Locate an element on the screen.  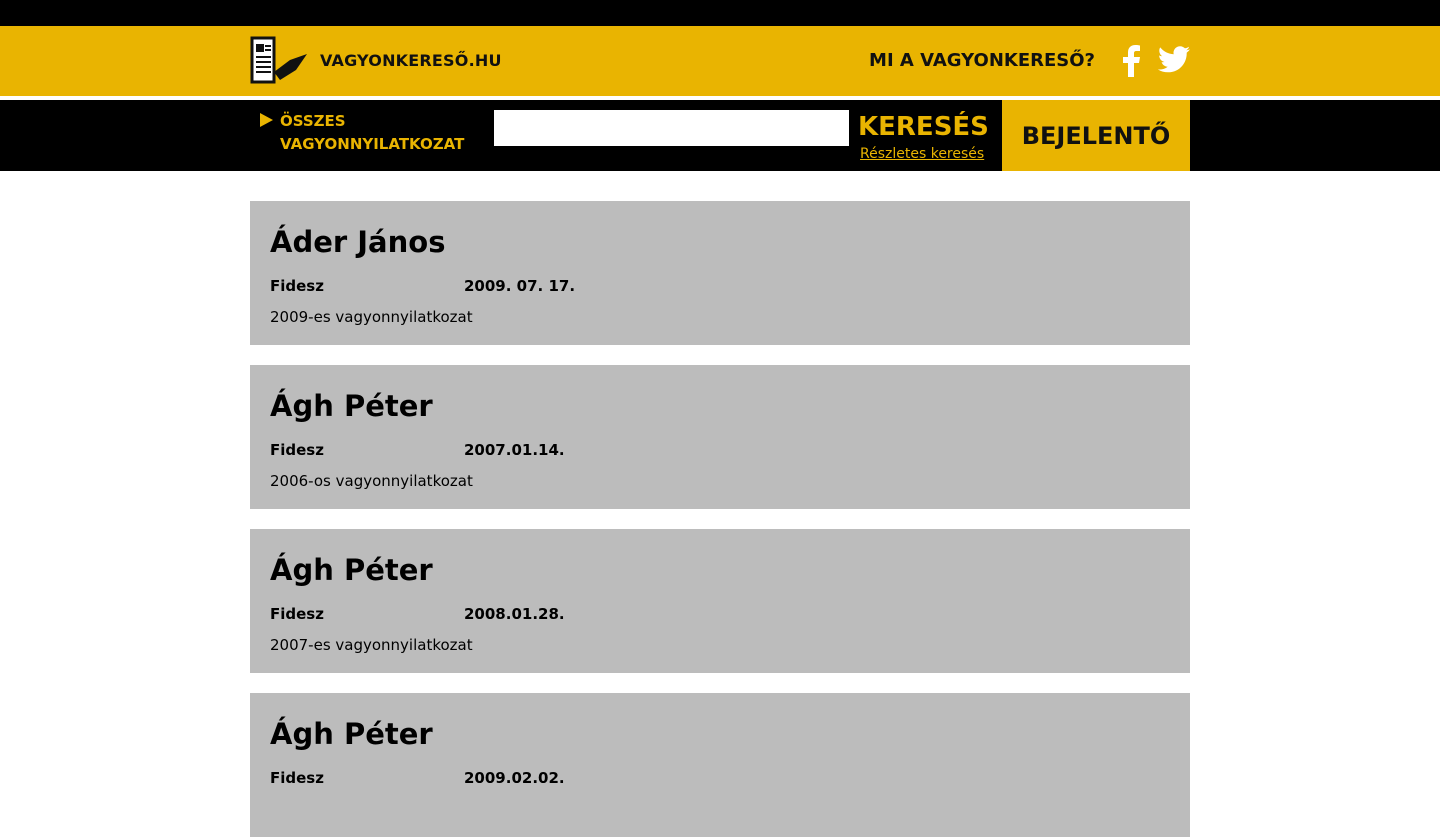
site-title: VAGYONKERESŐ.HU is located at coordinates (411, 60).